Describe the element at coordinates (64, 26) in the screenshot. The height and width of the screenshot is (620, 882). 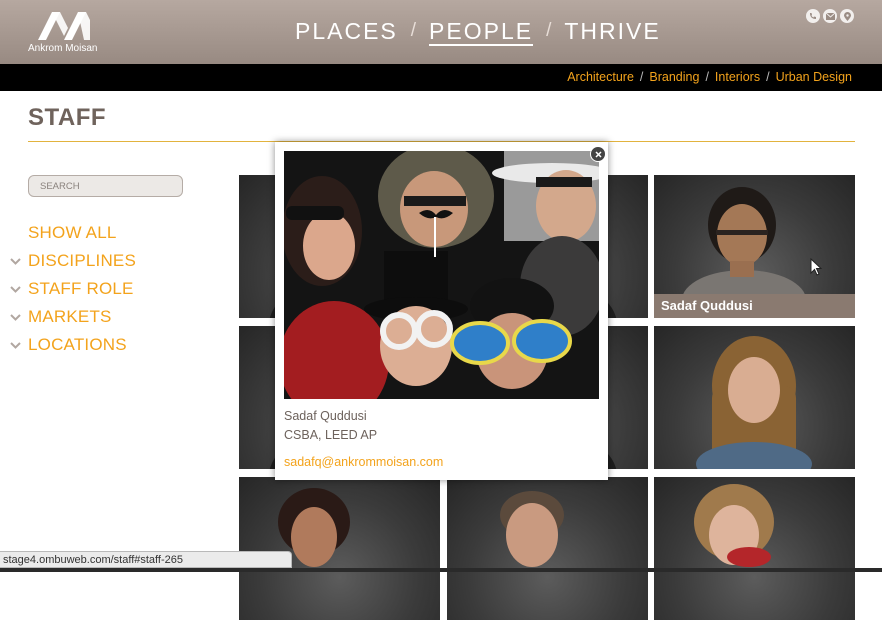
I see `logo-mark-icon` at that location.